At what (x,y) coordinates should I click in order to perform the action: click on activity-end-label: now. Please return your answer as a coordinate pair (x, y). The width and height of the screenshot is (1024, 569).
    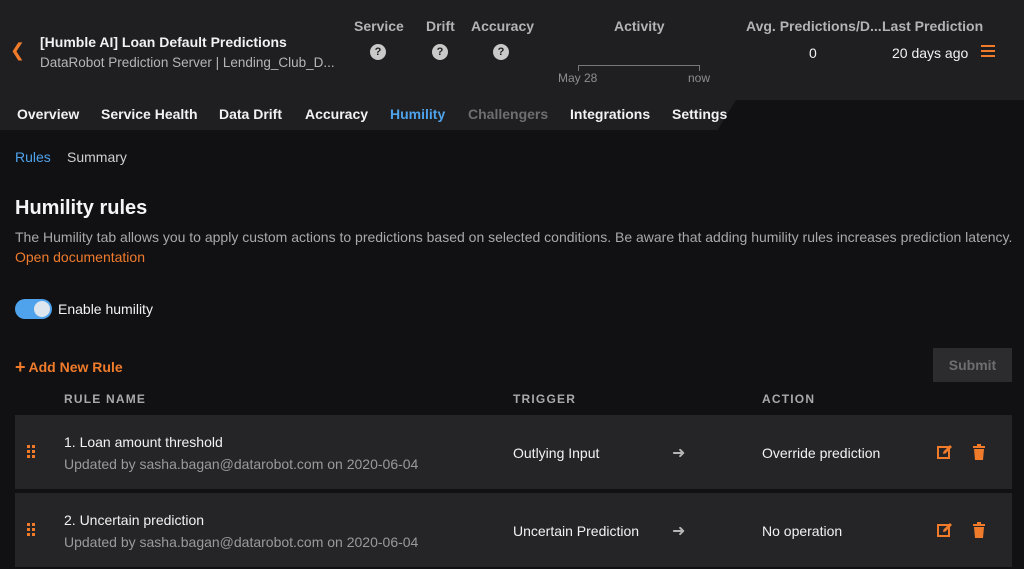
    Looking at the image, I should click on (699, 78).